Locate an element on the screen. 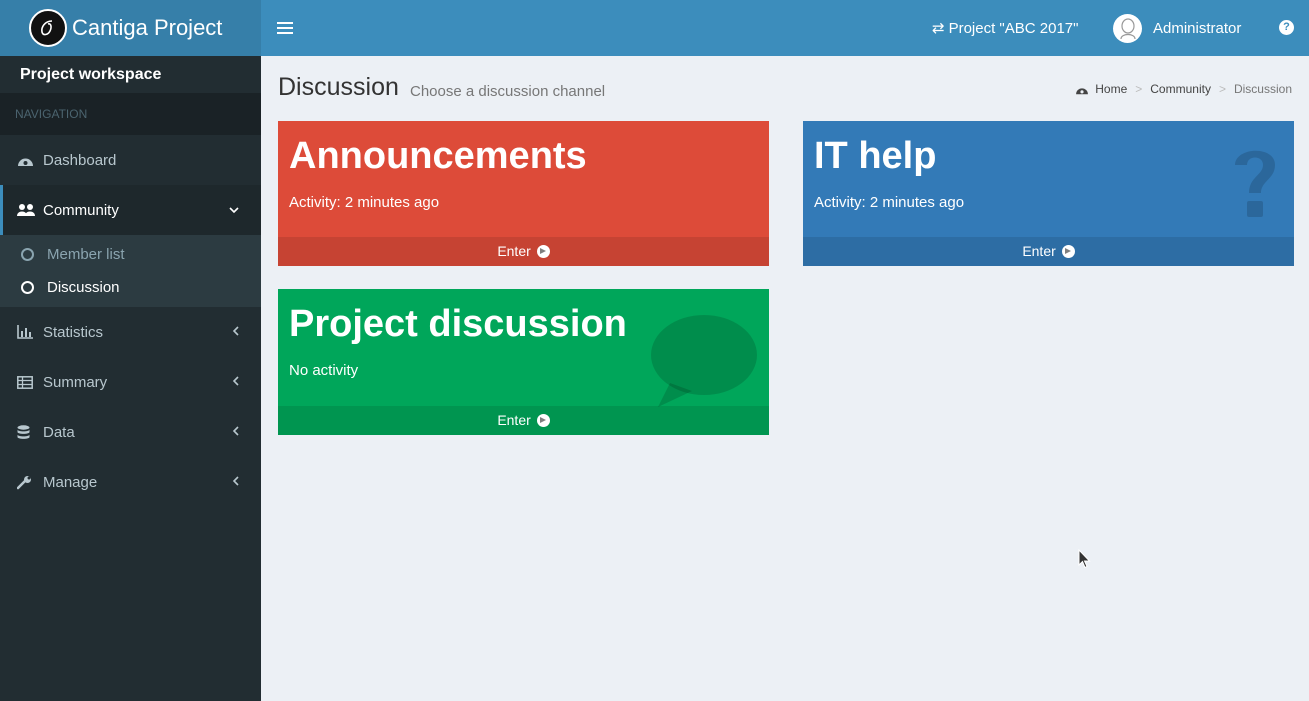 This screenshot has width=1309, height=701. page-subtitle: Choose a discussion channel is located at coordinates (508, 91).